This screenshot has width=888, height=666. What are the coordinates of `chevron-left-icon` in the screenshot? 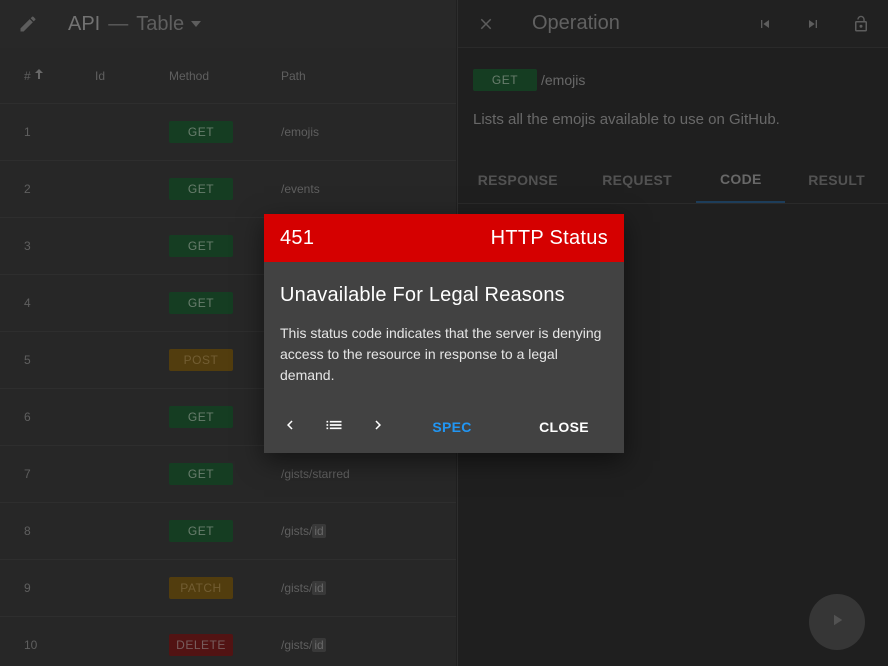 It's located at (290, 427).